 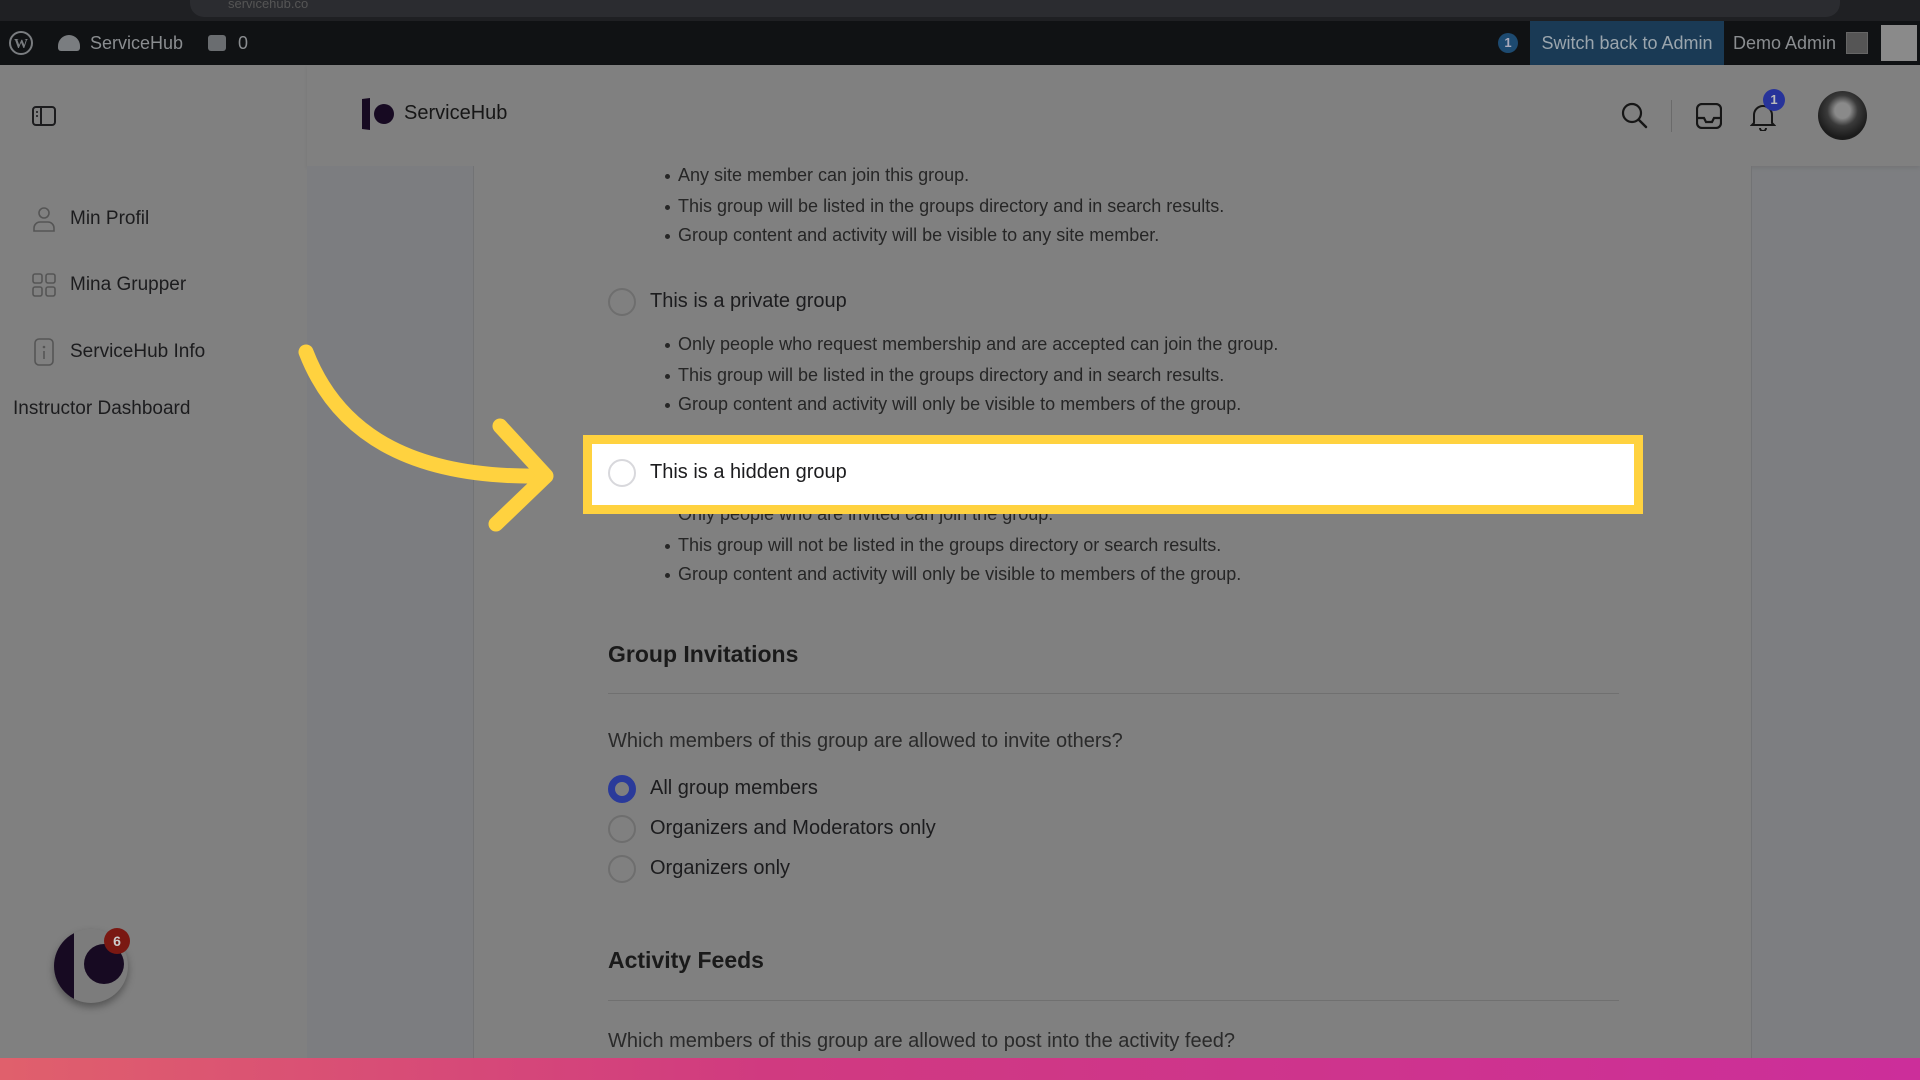 What do you see at coordinates (720, 868) in the screenshot?
I see `invite-option-label: Organizers only` at bounding box center [720, 868].